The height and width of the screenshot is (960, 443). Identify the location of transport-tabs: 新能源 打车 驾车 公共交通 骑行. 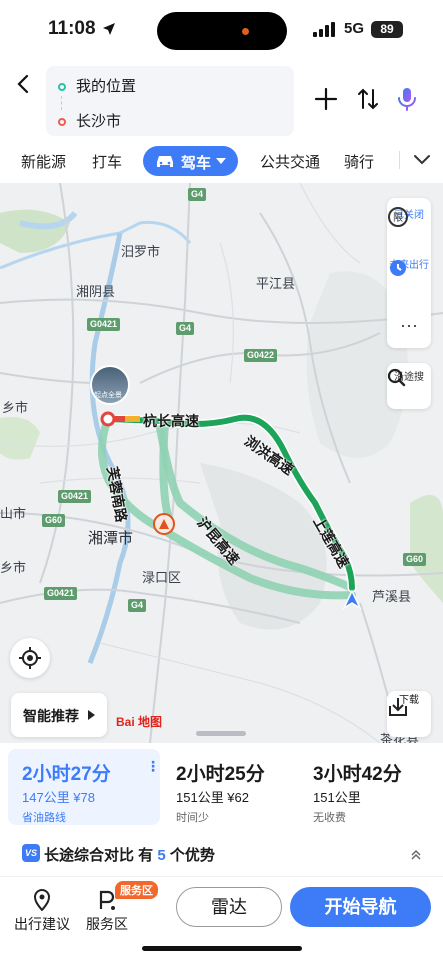
(221, 161).